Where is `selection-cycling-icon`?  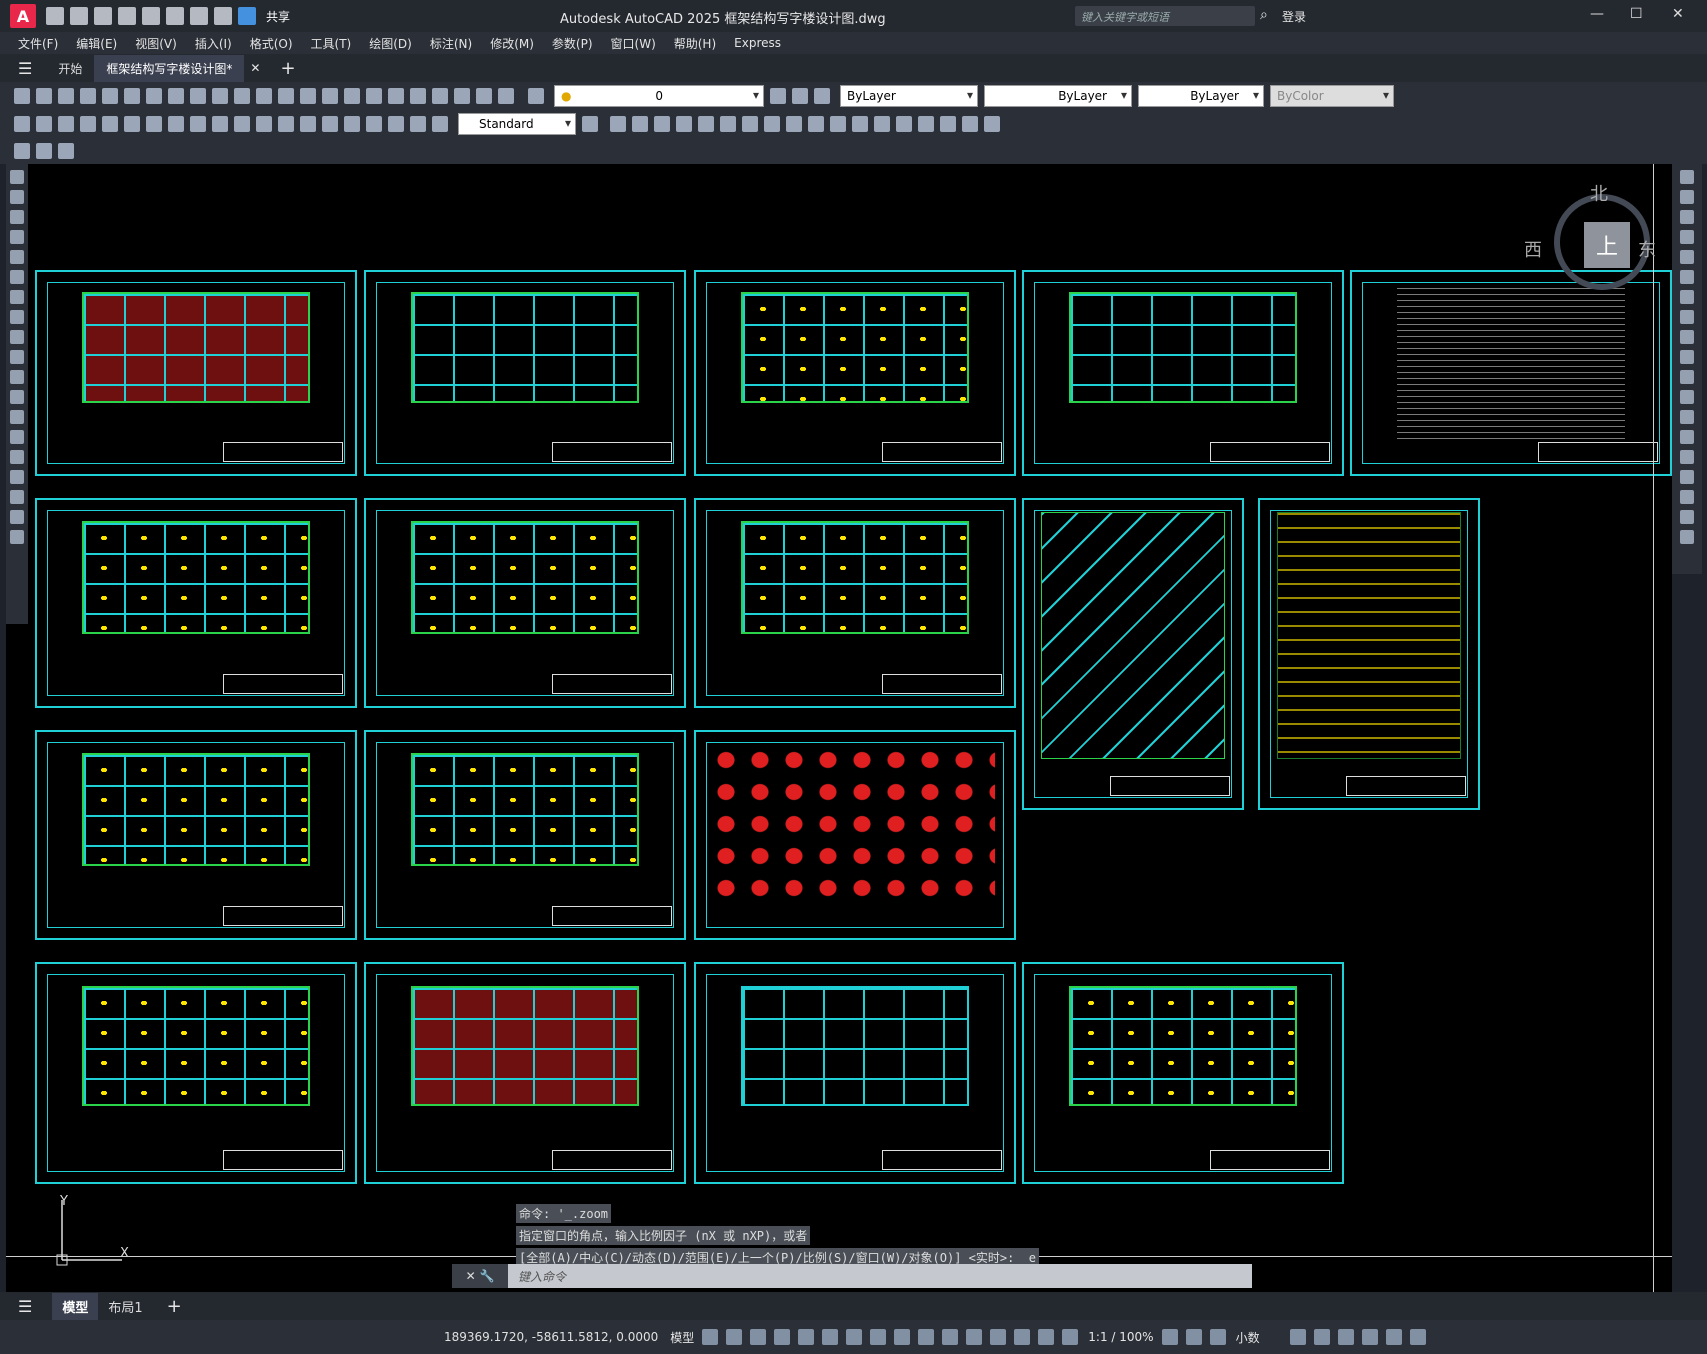
selection-cycling-icon is located at coordinates (926, 1337).